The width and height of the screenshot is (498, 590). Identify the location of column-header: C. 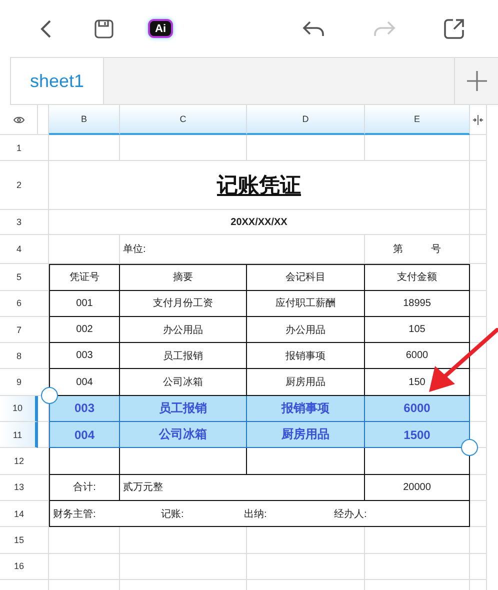
(183, 120).